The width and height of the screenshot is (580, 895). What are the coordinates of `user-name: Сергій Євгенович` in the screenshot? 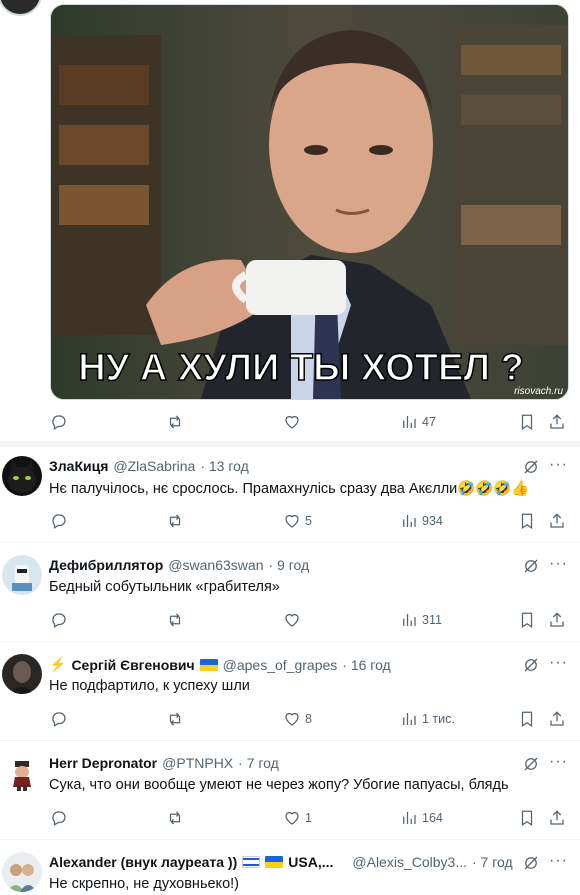 It's located at (132, 665).